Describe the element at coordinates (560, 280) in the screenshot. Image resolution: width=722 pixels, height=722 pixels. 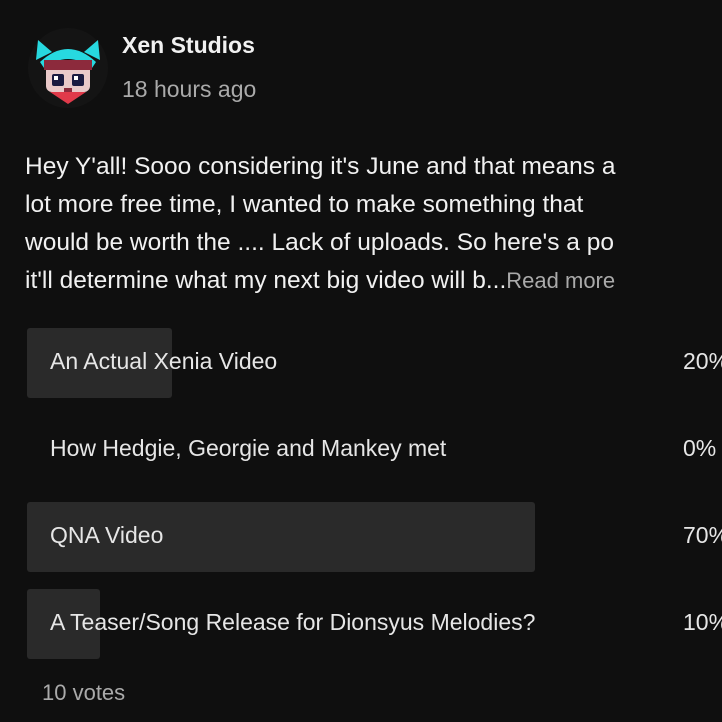
I see `read-more-link: Read more` at that location.